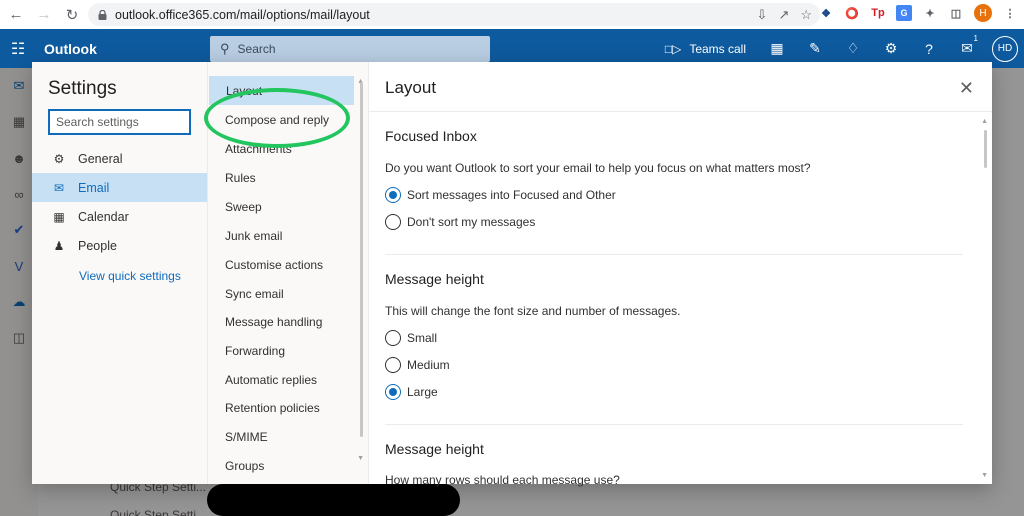 The height and width of the screenshot is (516, 1024). Describe the element at coordinates (97, 245) in the screenshot. I see `category-label: People` at that location.